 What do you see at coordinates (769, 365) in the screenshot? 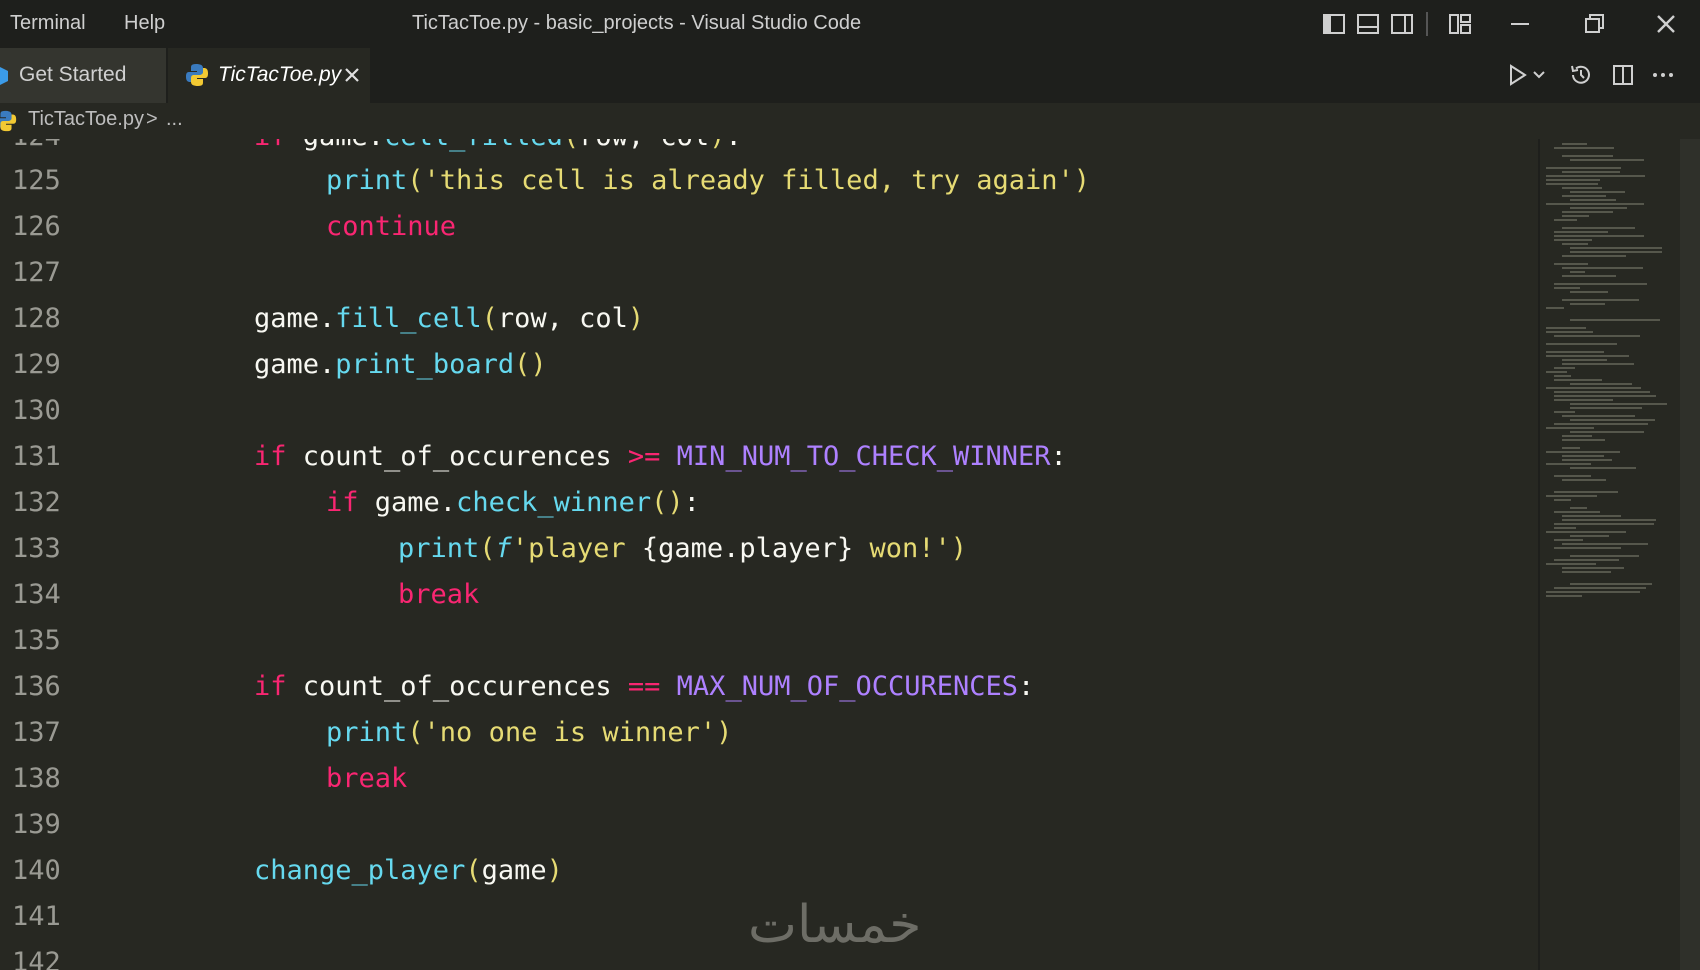
I see `code-line: 129 game.print_board()` at bounding box center [769, 365].